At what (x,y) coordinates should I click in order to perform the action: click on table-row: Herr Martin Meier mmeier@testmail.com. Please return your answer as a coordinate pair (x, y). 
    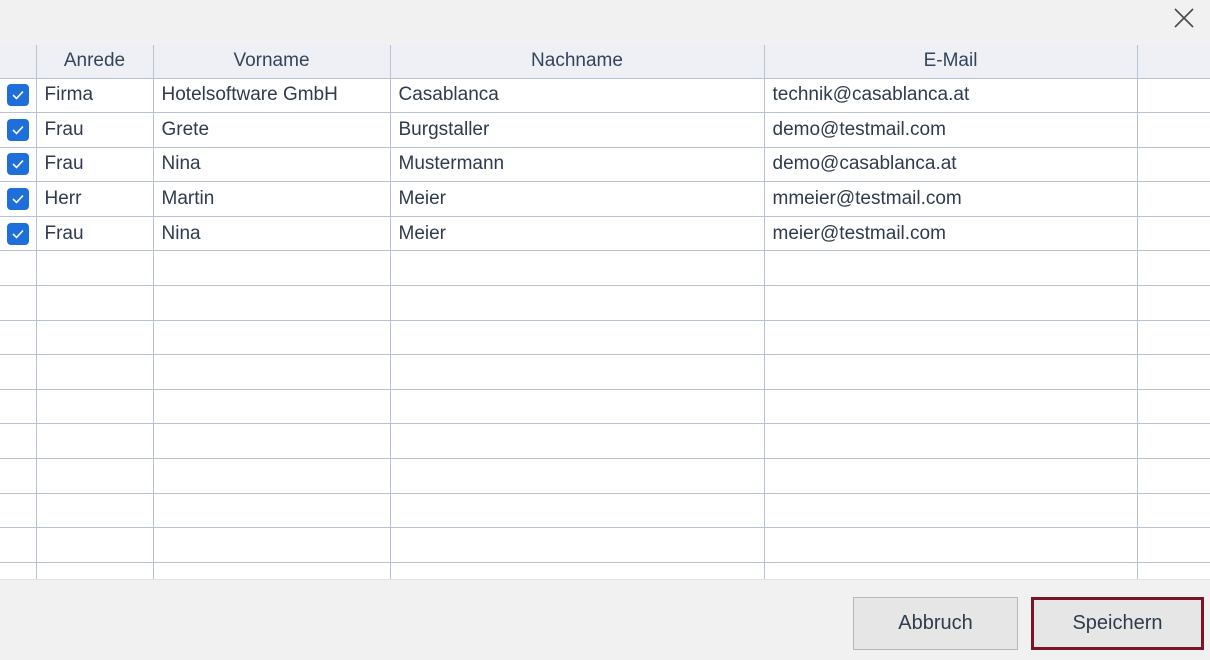
    Looking at the image, I should click on (605, 199).